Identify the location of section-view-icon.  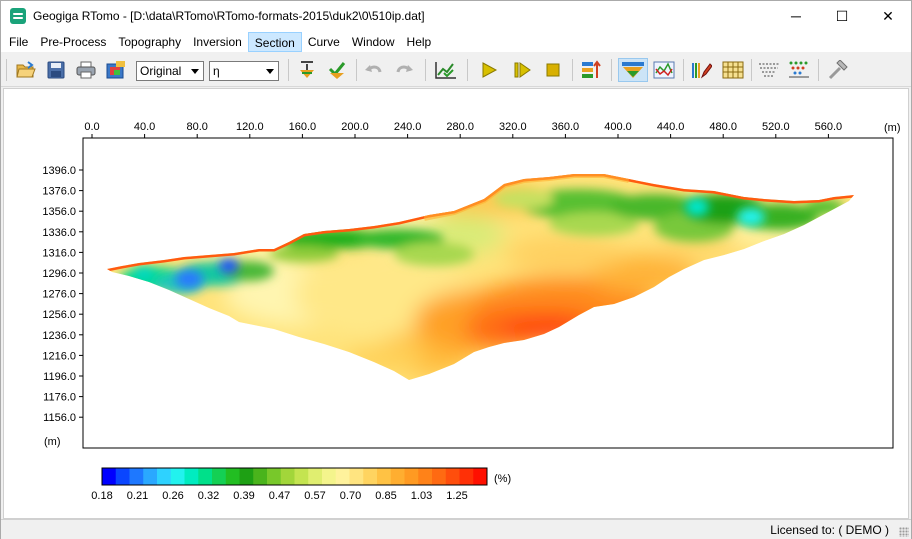
(633, 70).